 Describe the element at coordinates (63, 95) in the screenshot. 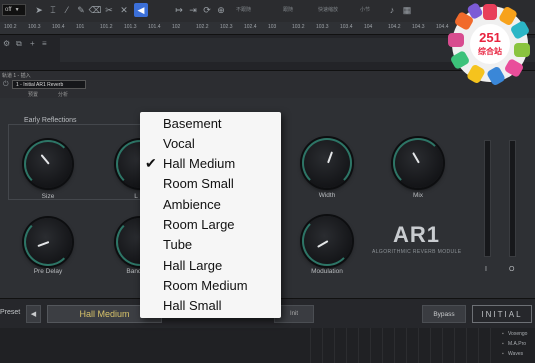

I see `analysis-tag: 分析` at that location.